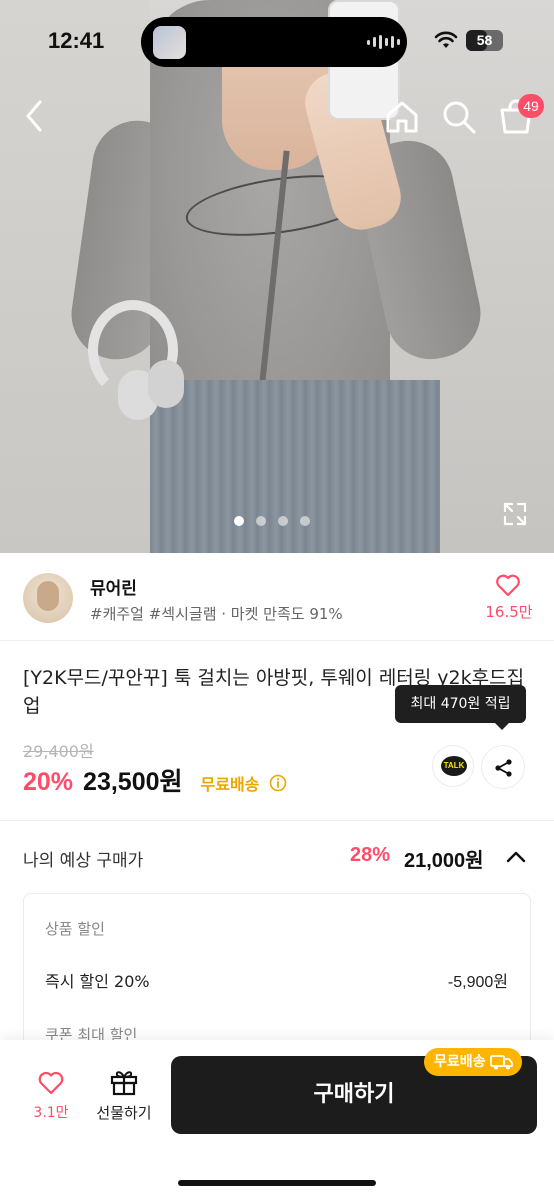 This screenshot has width=554, height=1200. I want to click on sale-price: 23,500원, so click(133, 782).